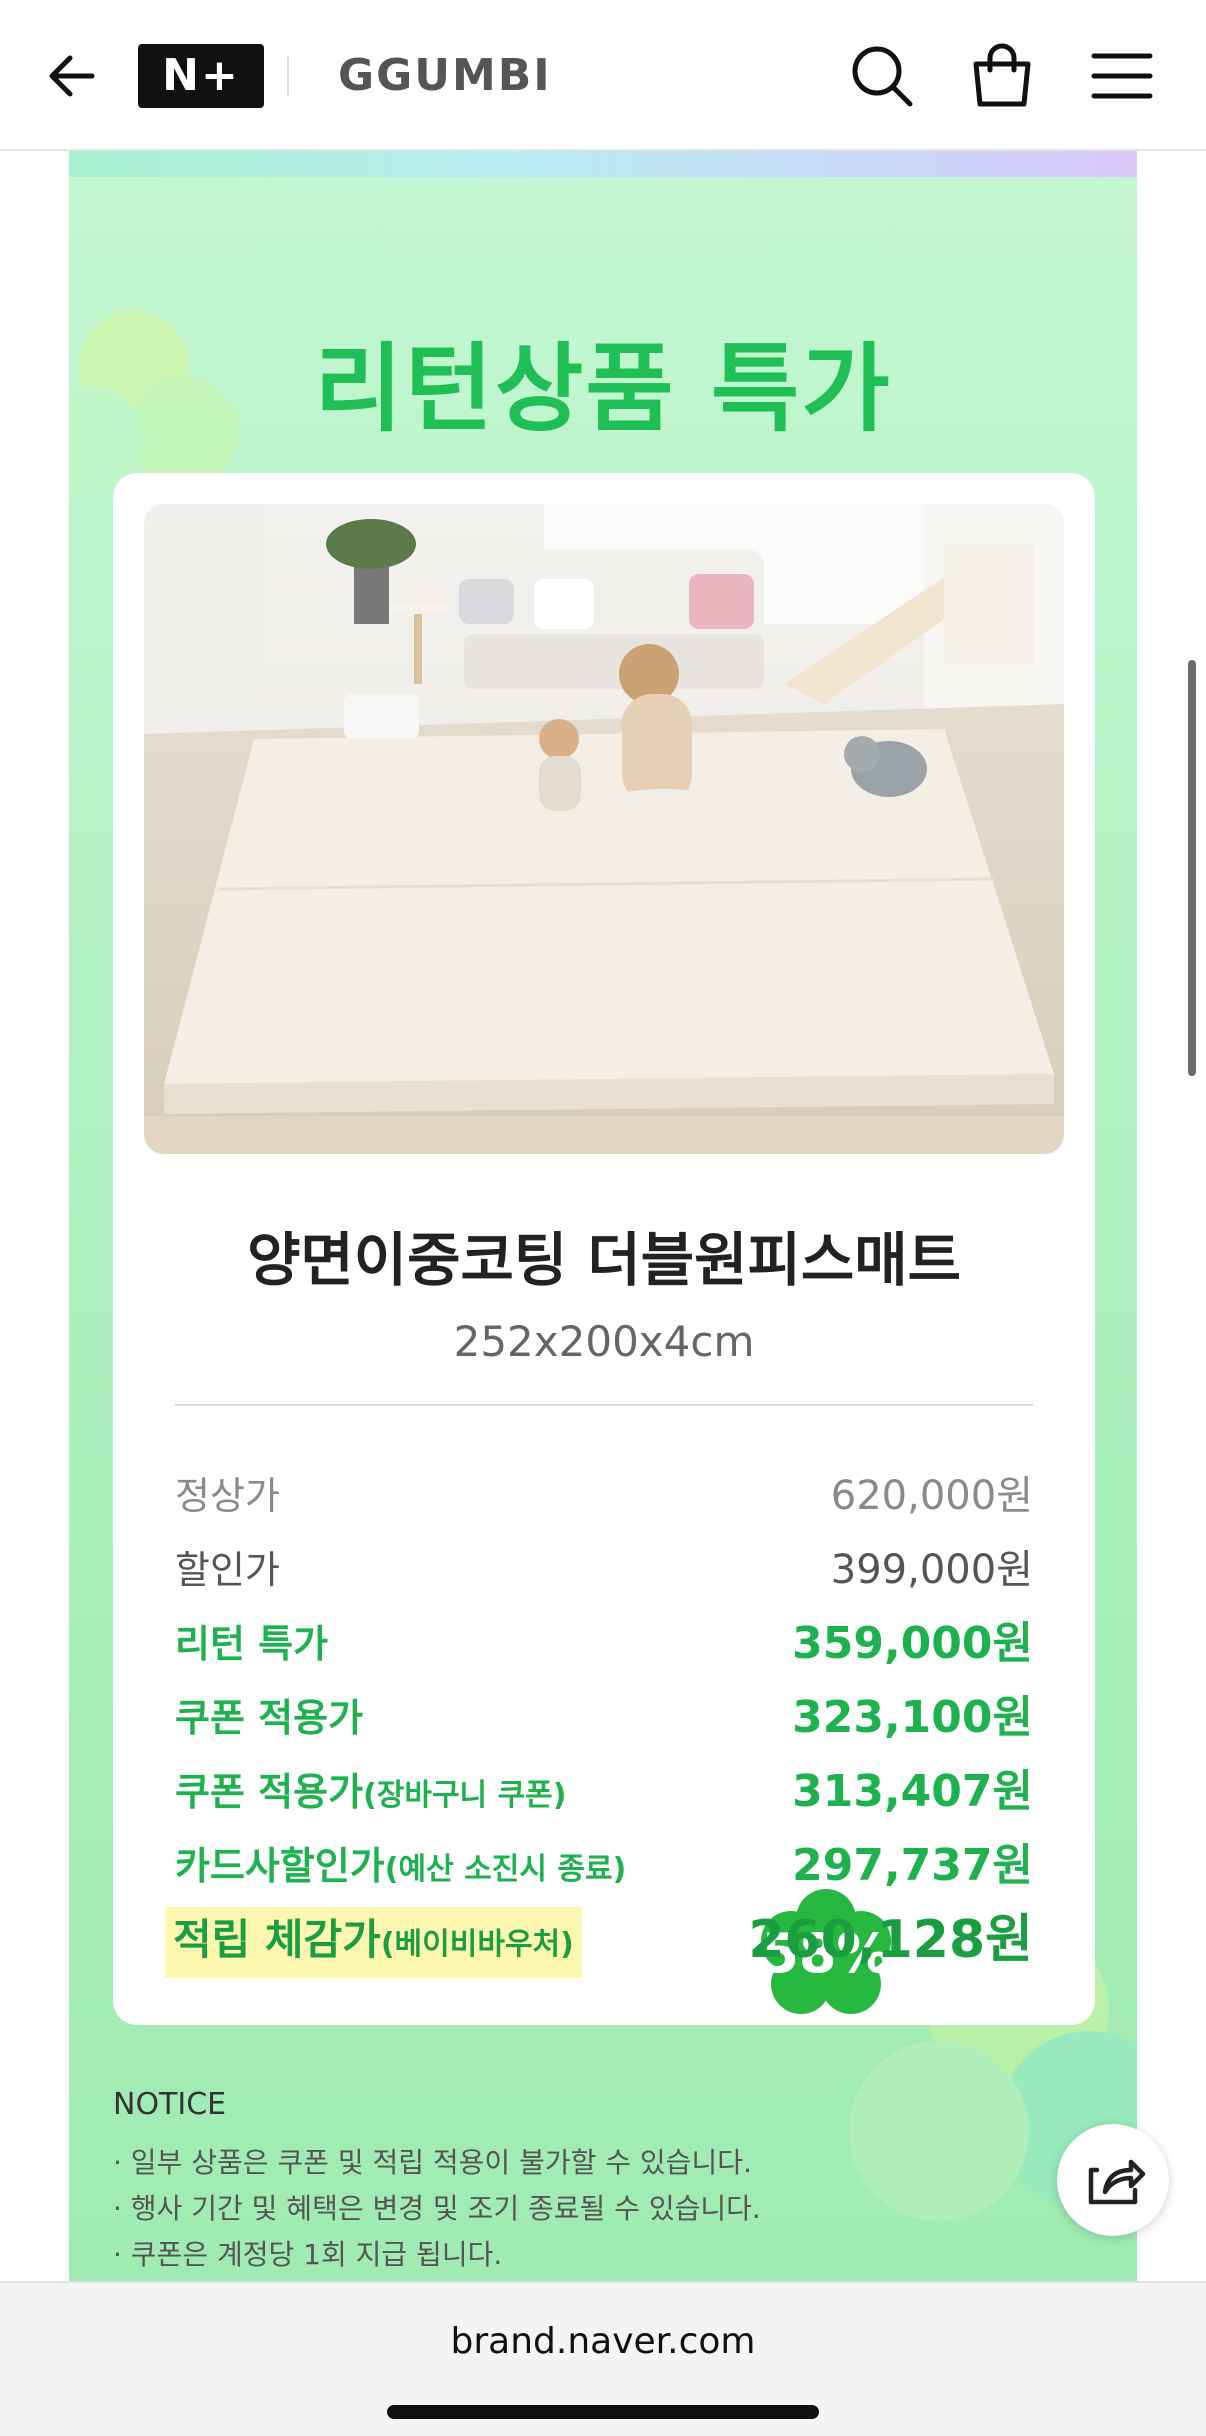  I want to click on shopping-bag-button, so click(1002, 76).